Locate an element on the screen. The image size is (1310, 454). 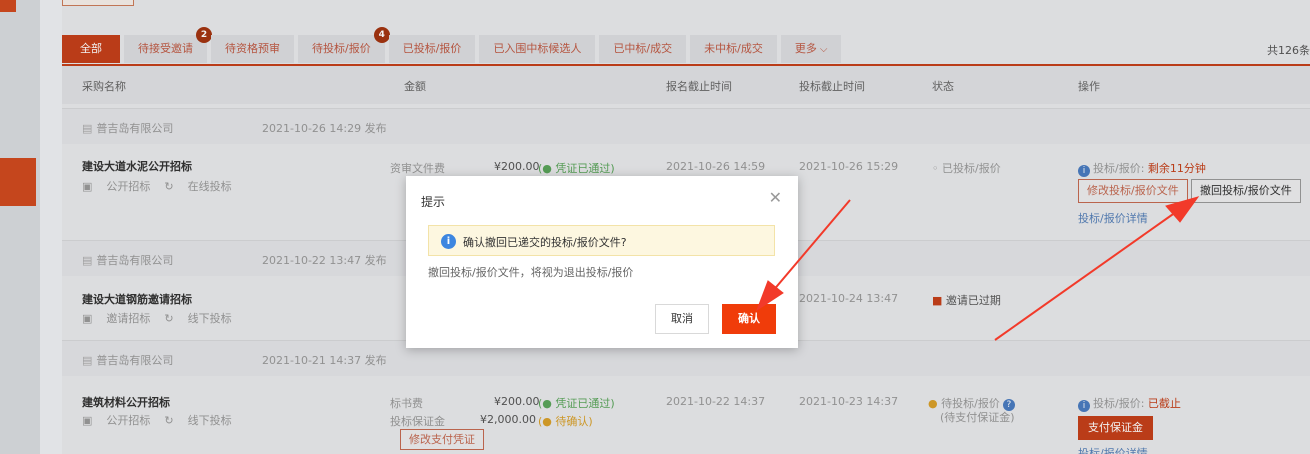
confirm-button: 确认 is located at coordinates (749, 319).